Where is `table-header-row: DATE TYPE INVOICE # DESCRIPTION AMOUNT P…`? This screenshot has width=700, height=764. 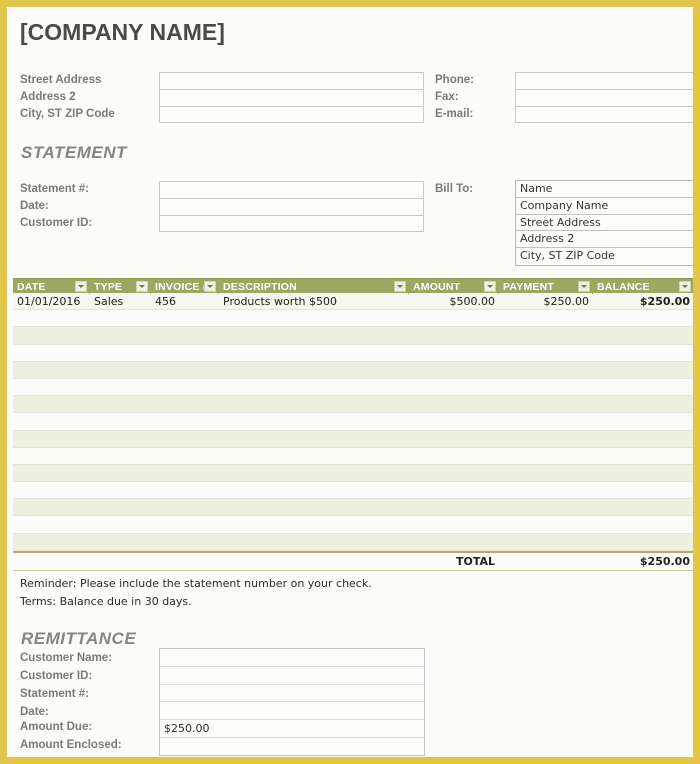
table-header-row: DATE TYPE INVOICE # DESCRIPTION AMOUNT P… is located at coordinates (353, 286).